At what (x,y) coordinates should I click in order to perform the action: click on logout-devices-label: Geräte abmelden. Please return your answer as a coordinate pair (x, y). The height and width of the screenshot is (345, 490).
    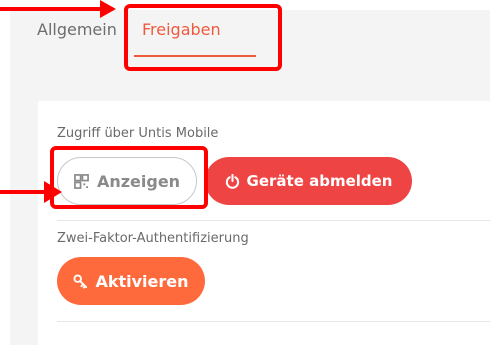
    Looking at the image, I should click on (319, 181).